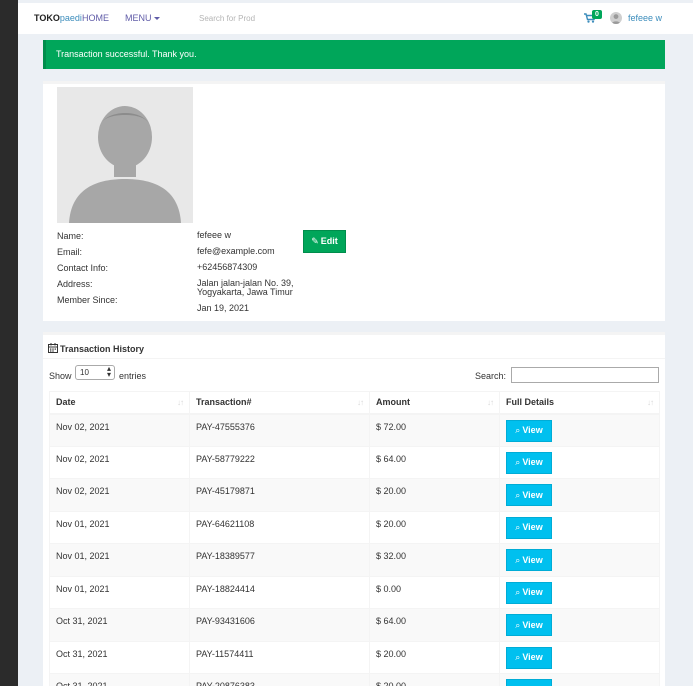 Image resolution: width=693 pixels, height=686 pixels. Describe the element at coordinates (329, 241) in the screenshot. I see `edit-label: Edit` at that location.